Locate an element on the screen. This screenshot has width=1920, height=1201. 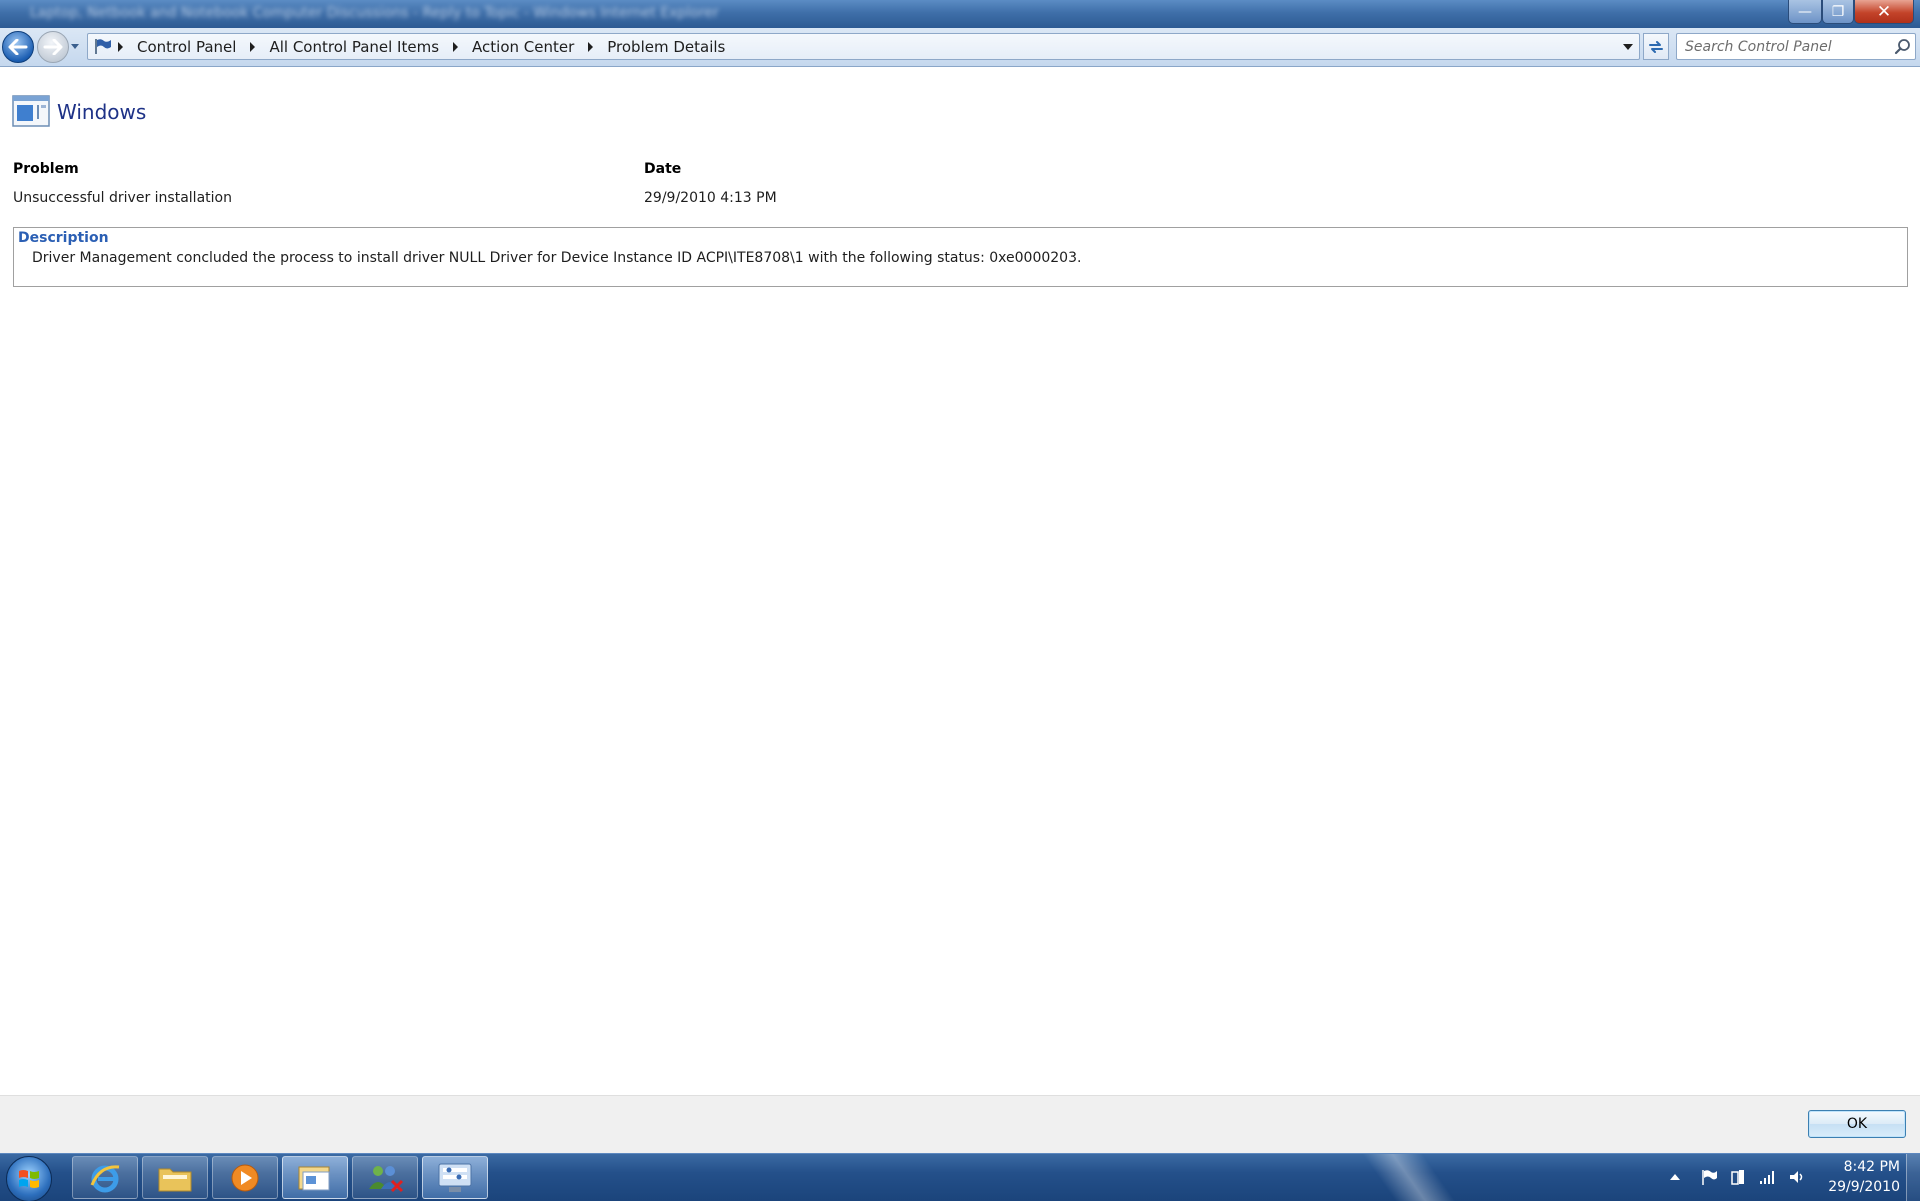
clock-date: 29/9/2010 is located at coordinates (1850, 1187).